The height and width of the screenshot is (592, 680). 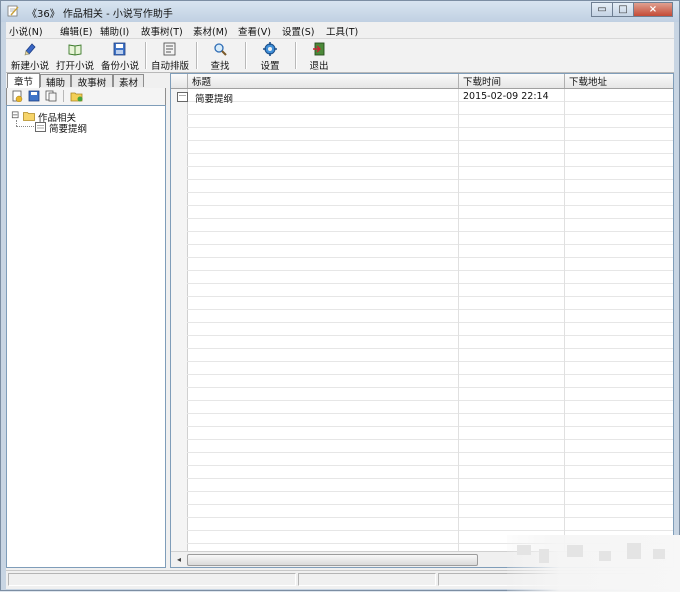 I want to click on toolbar: 新建小说 打开小说 备份小说 自动排版 查找 设置 退出, so click(x=340, y=55).